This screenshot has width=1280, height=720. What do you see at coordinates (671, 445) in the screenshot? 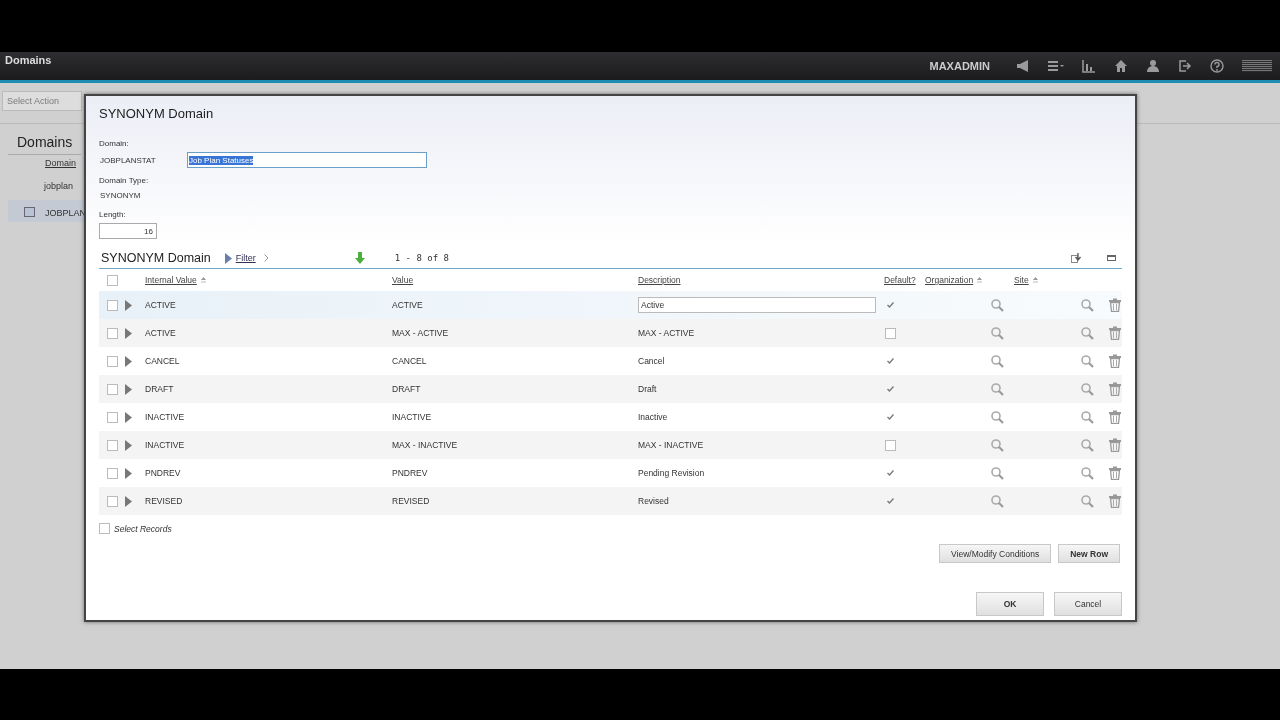
I see `table-cell-text: MAX - INACTIVE` at bounding box center [671, 445].